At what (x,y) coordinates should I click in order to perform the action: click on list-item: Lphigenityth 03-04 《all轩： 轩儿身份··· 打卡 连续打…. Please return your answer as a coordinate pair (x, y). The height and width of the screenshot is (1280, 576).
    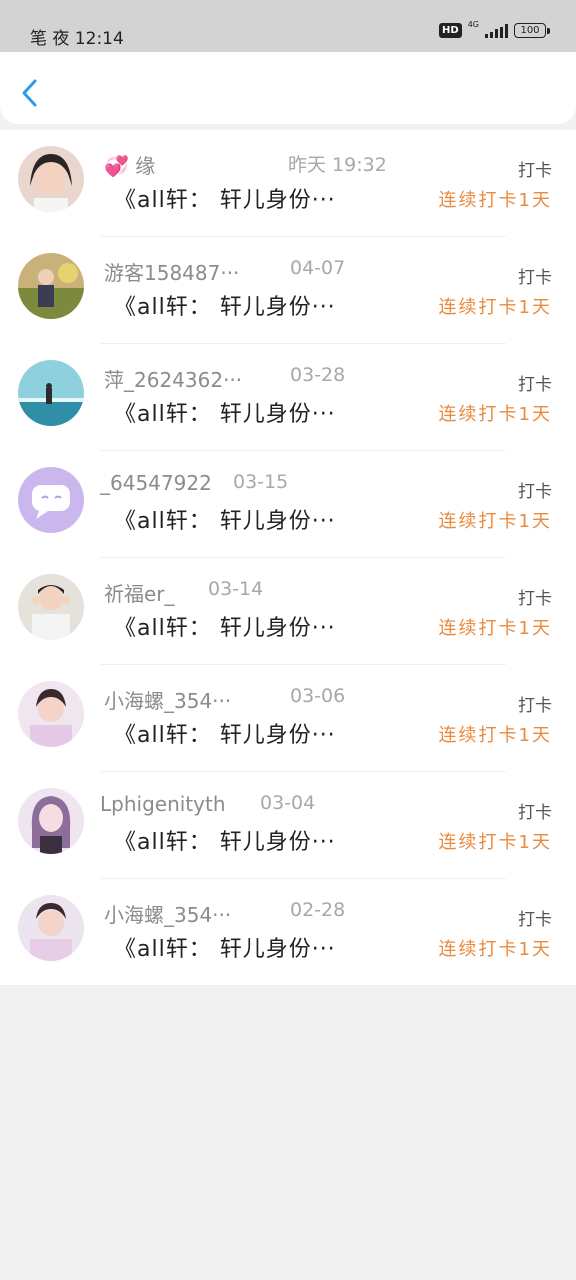
    Looking at the image, I should click on (288, 825).